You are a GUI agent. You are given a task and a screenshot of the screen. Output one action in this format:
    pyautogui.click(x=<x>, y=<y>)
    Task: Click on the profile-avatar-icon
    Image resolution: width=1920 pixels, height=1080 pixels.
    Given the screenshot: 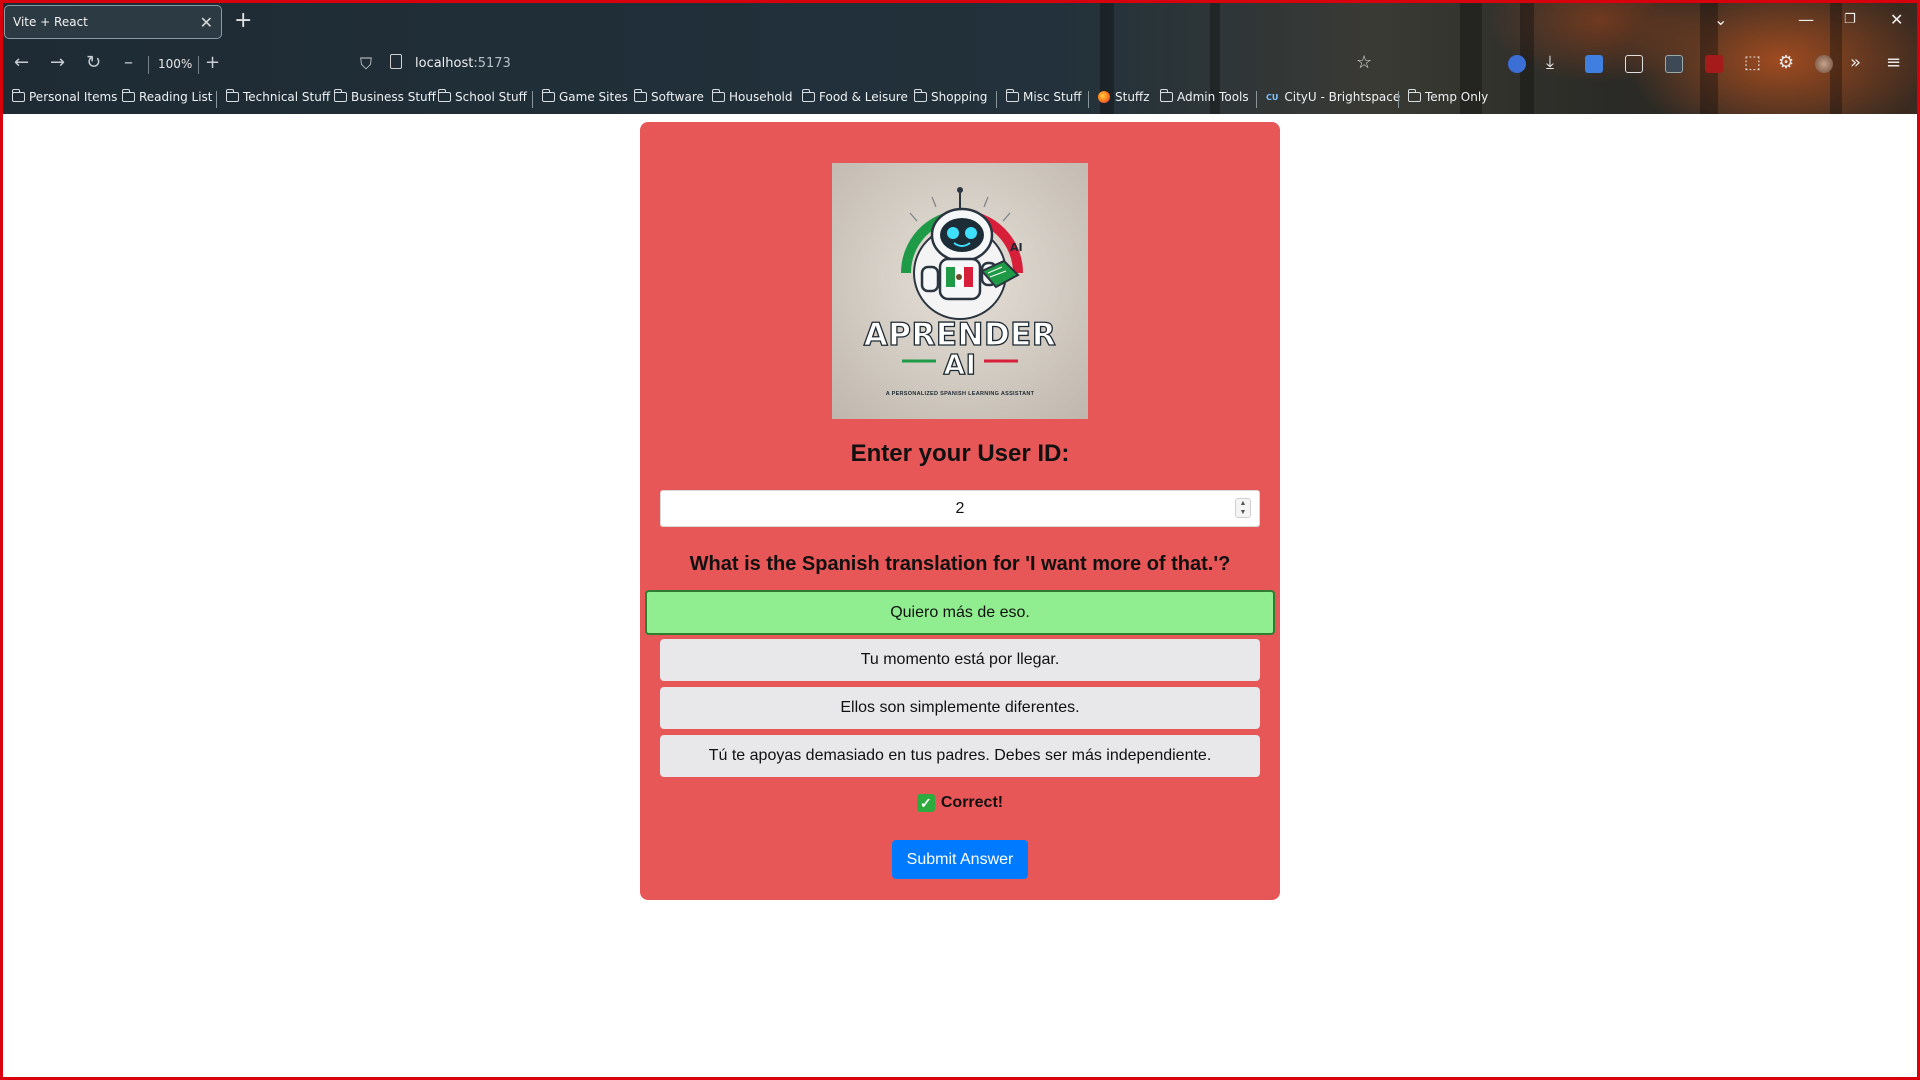 What is the action you would take?
    pyautogui.click(x=1824, y=64)
    